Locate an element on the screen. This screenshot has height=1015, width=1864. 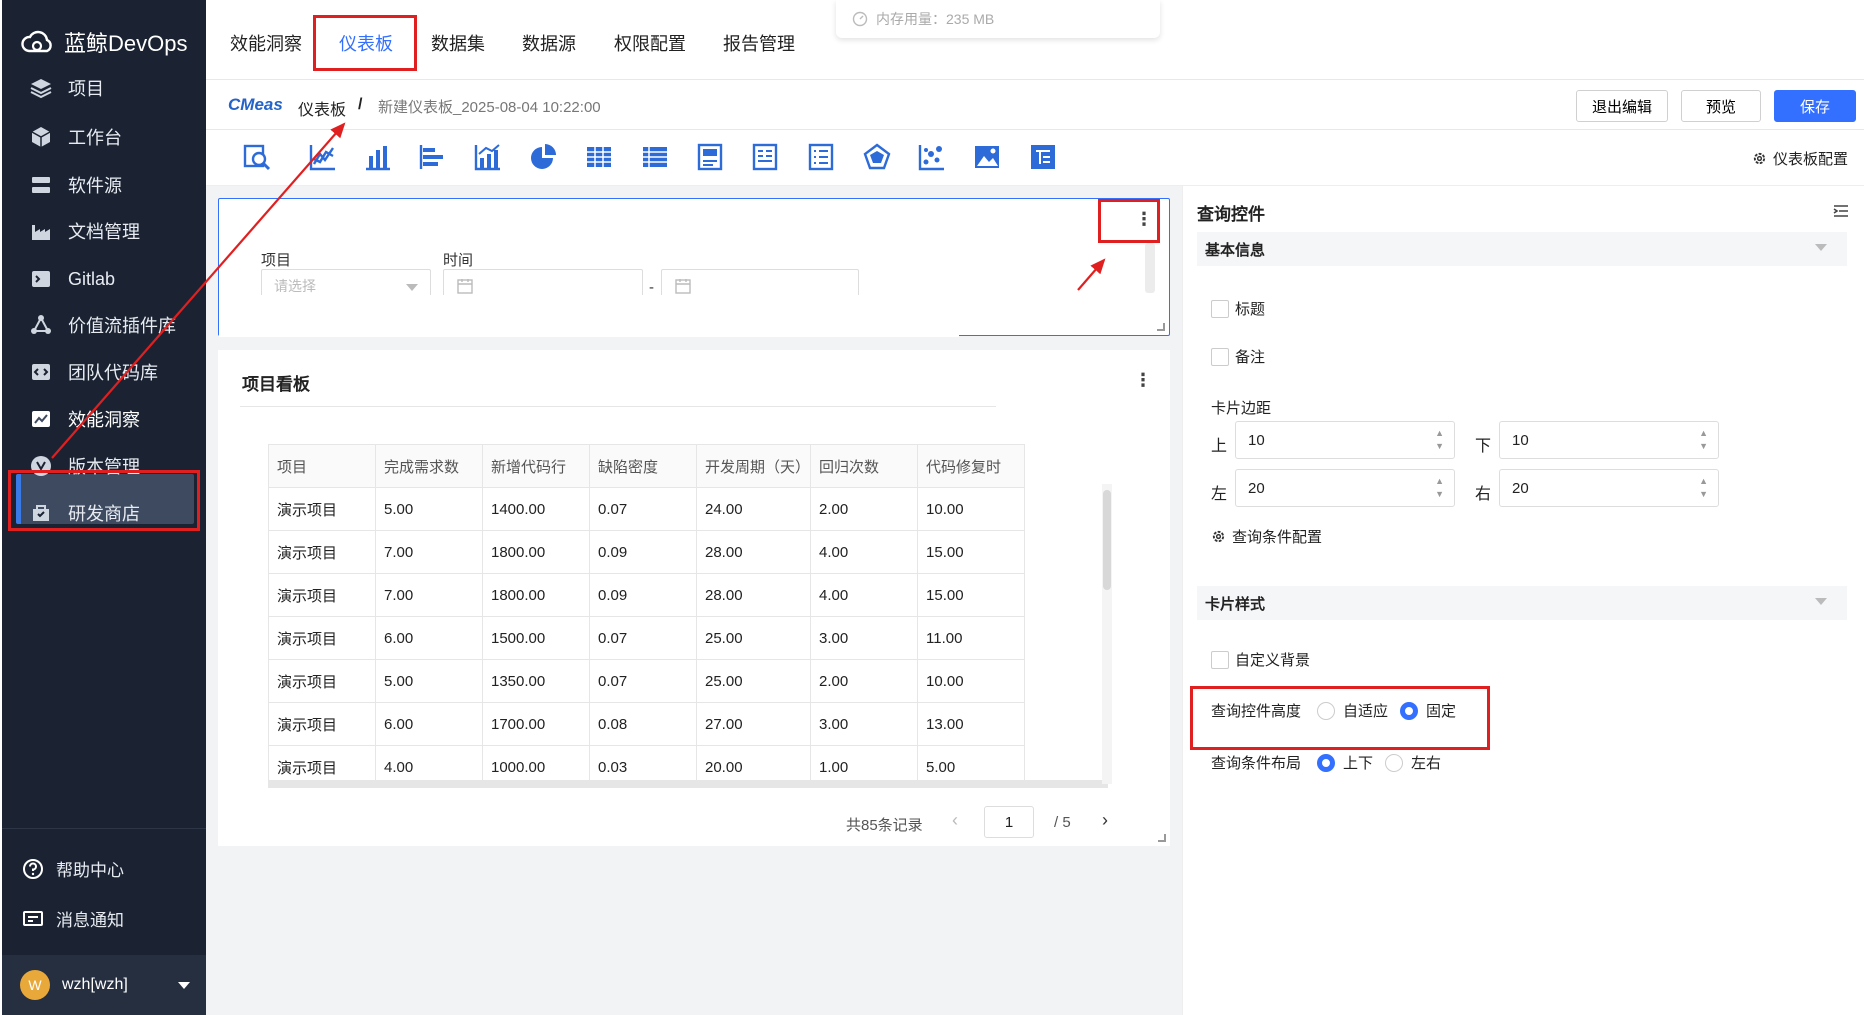
query-condition-config-link: 查询条件配置 is located at coordinates (1266, 536).